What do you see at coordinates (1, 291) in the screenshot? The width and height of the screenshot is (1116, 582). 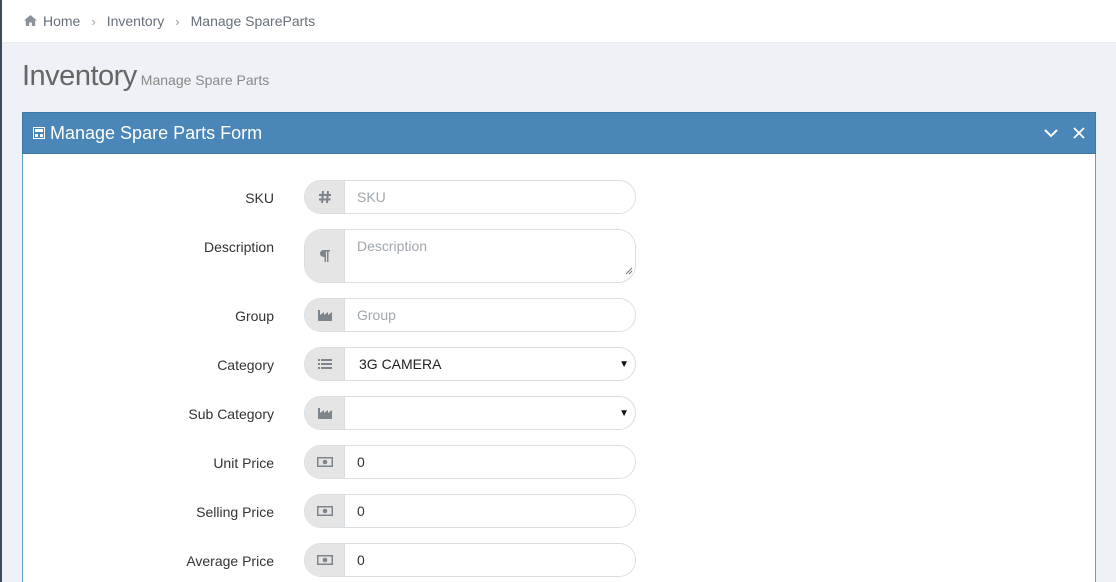 I see `sidebar-edge` at bounding box center [1, 291].